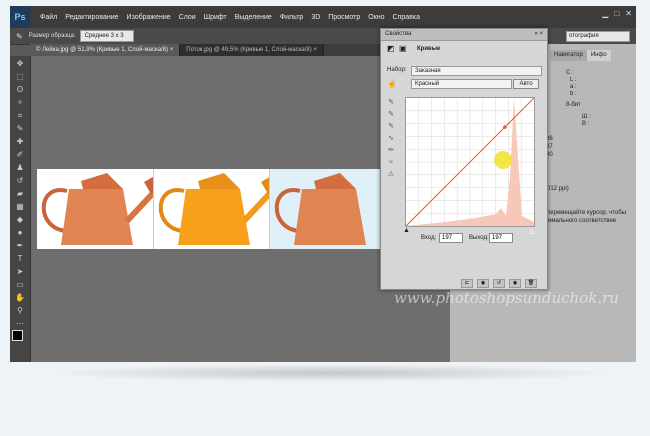 The image size is (650, 436). What do you see at coordinates (398, 34) in the screenshot?
I see `properties-title: Свойства` at bounding box center [398, 34].